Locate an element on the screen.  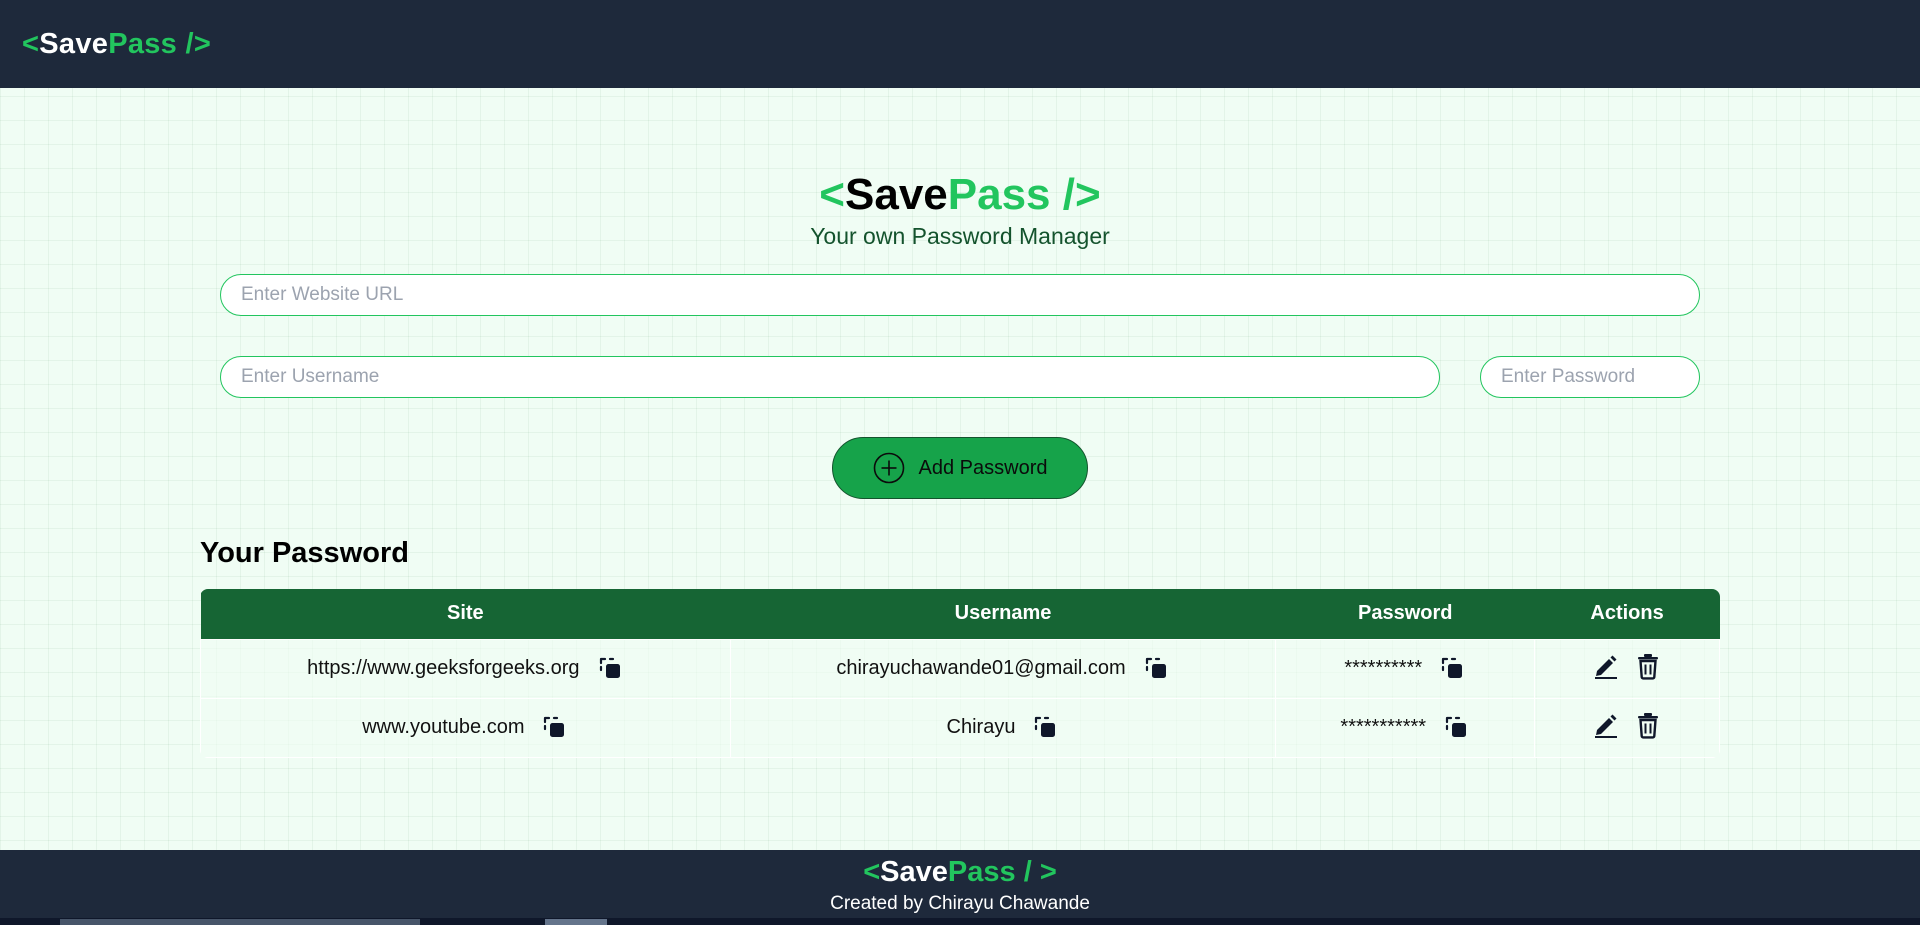
password-cell: *********** is located at coordinates (1405, 727).